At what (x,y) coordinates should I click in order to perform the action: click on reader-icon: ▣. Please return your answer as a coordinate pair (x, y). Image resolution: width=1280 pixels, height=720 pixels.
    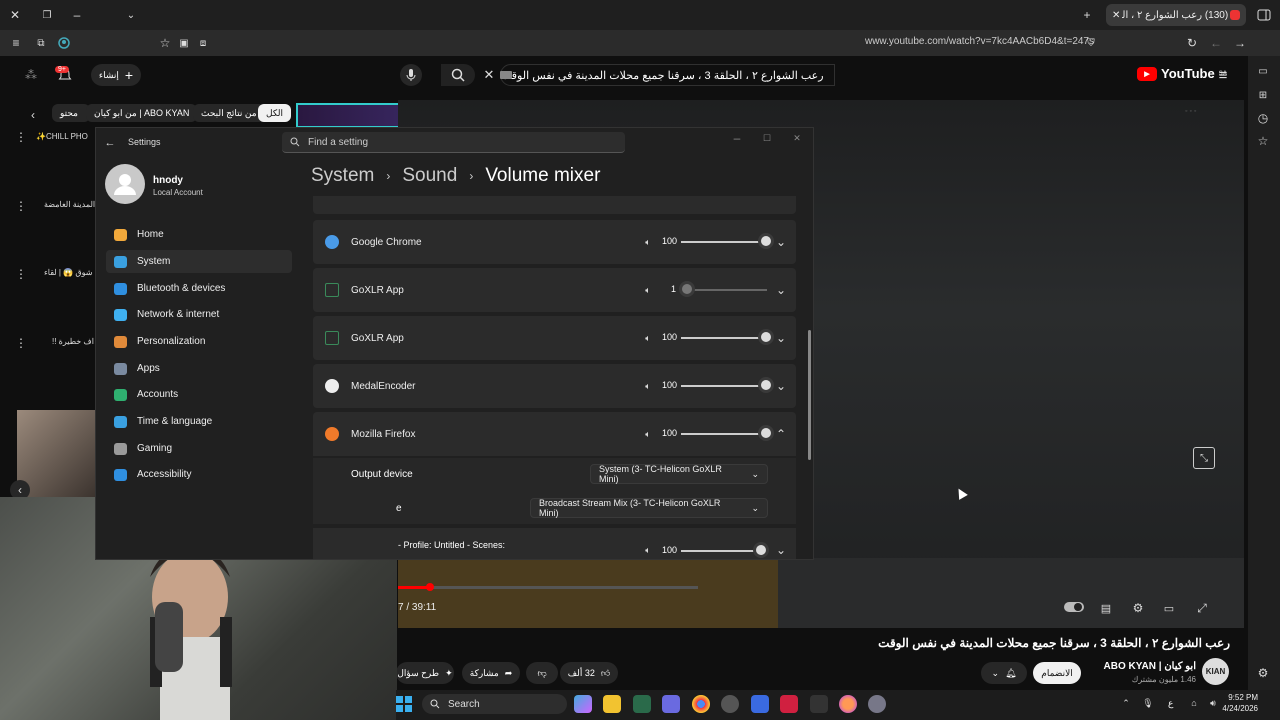
    Looking at the image, I should click on (184, 43).